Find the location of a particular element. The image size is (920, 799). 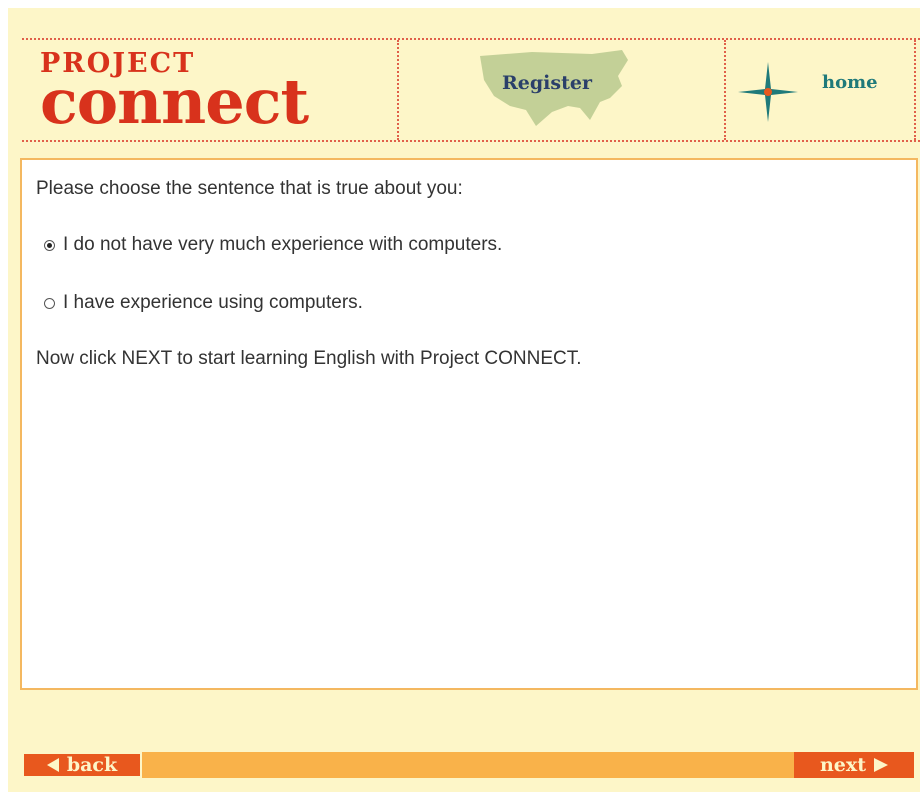

home-link: home is located at coordinates (850, 82).